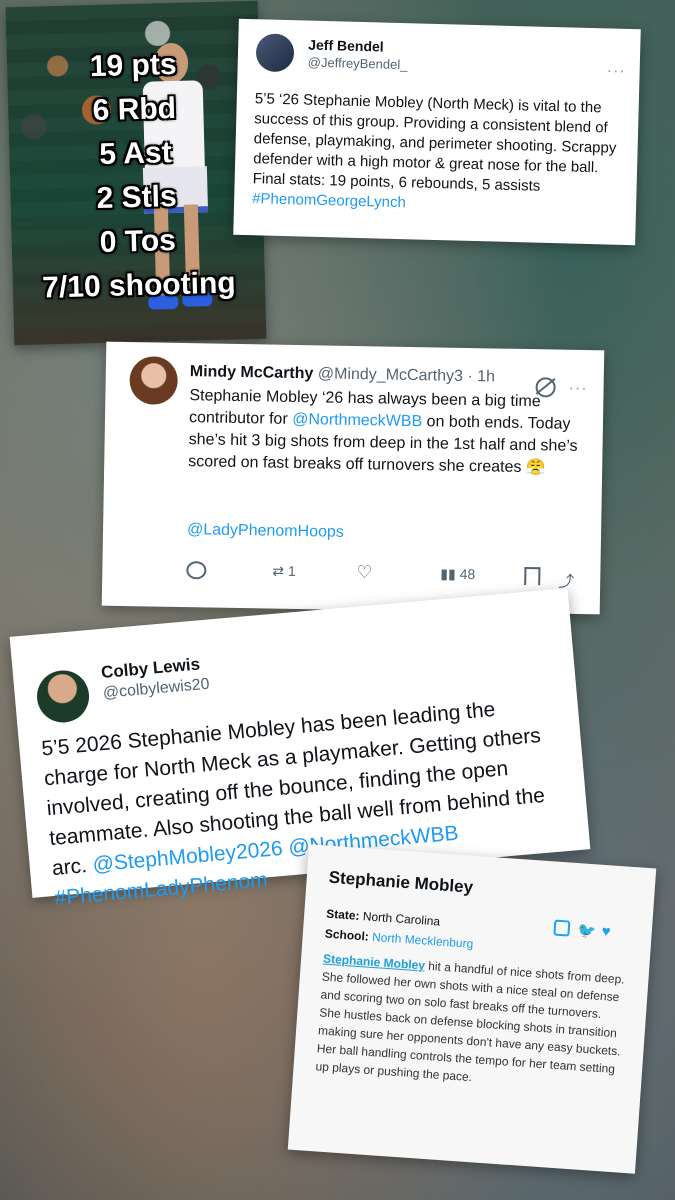 This screenshot has width=675, height=1200. I want to click on reply-icon, so click(196, 570).